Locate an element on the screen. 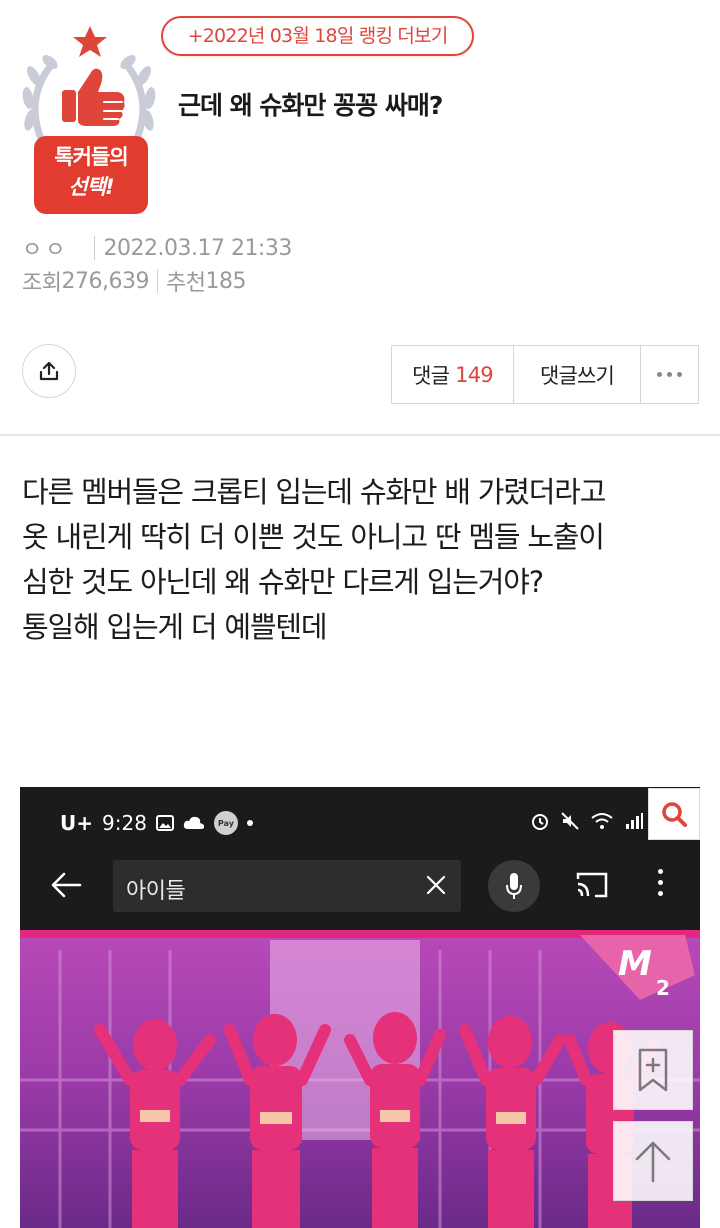 The height and width of the screenshot is (1228, 720). views-label: 조회 is located at coordinates (42, 283).